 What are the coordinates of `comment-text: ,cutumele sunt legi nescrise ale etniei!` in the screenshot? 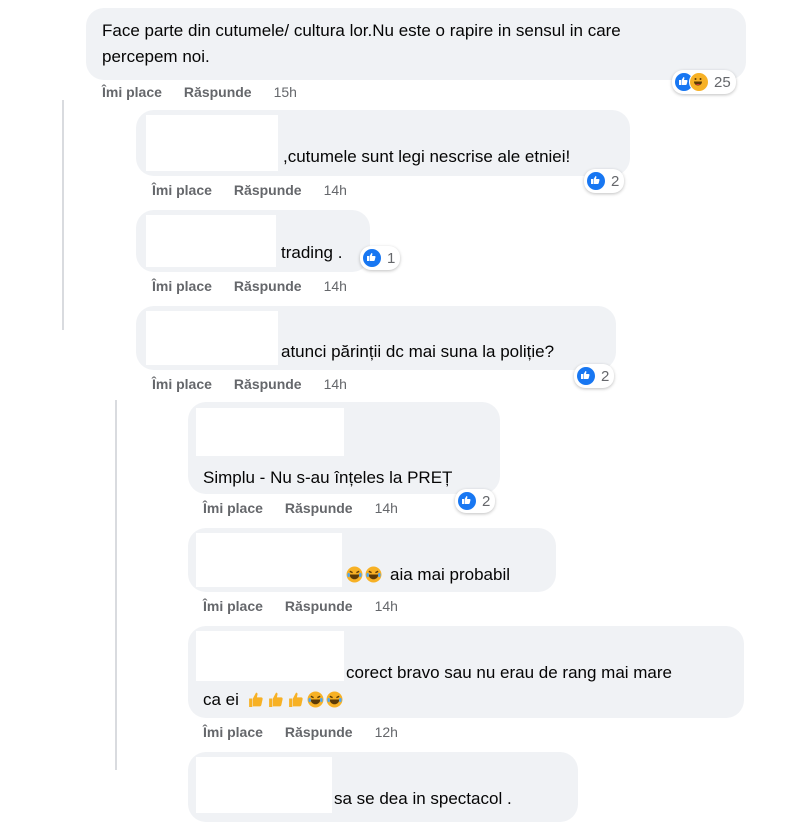 It's located at (427, 156).